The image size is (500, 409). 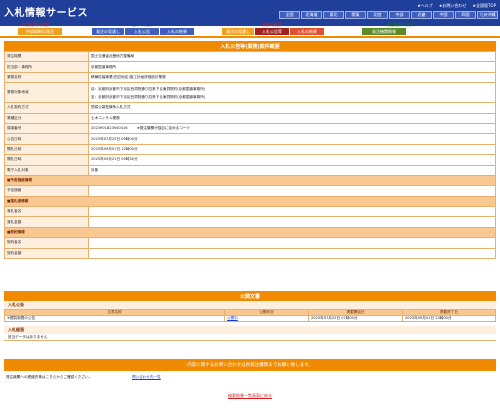 What do you see at coordinates (46, 56) in the screenshot?
I see `row-label: 発注機関` at bounding box center [46, 56].